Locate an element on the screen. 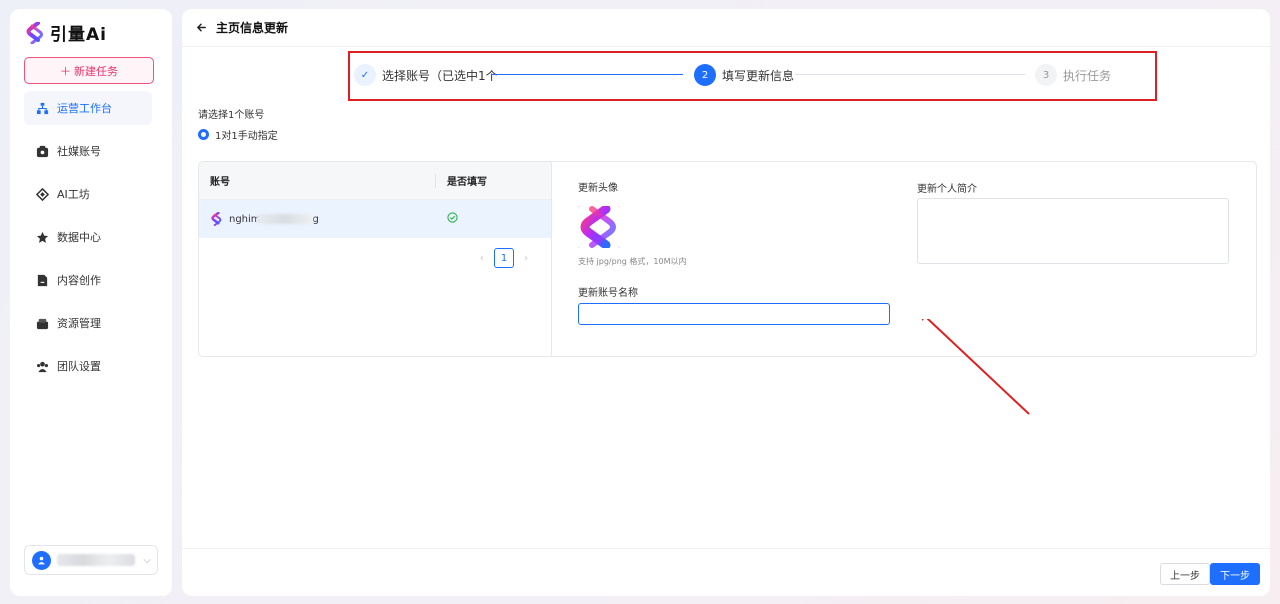  sidebar-item-label: 数据中心 is located at coordinates (79, 237).